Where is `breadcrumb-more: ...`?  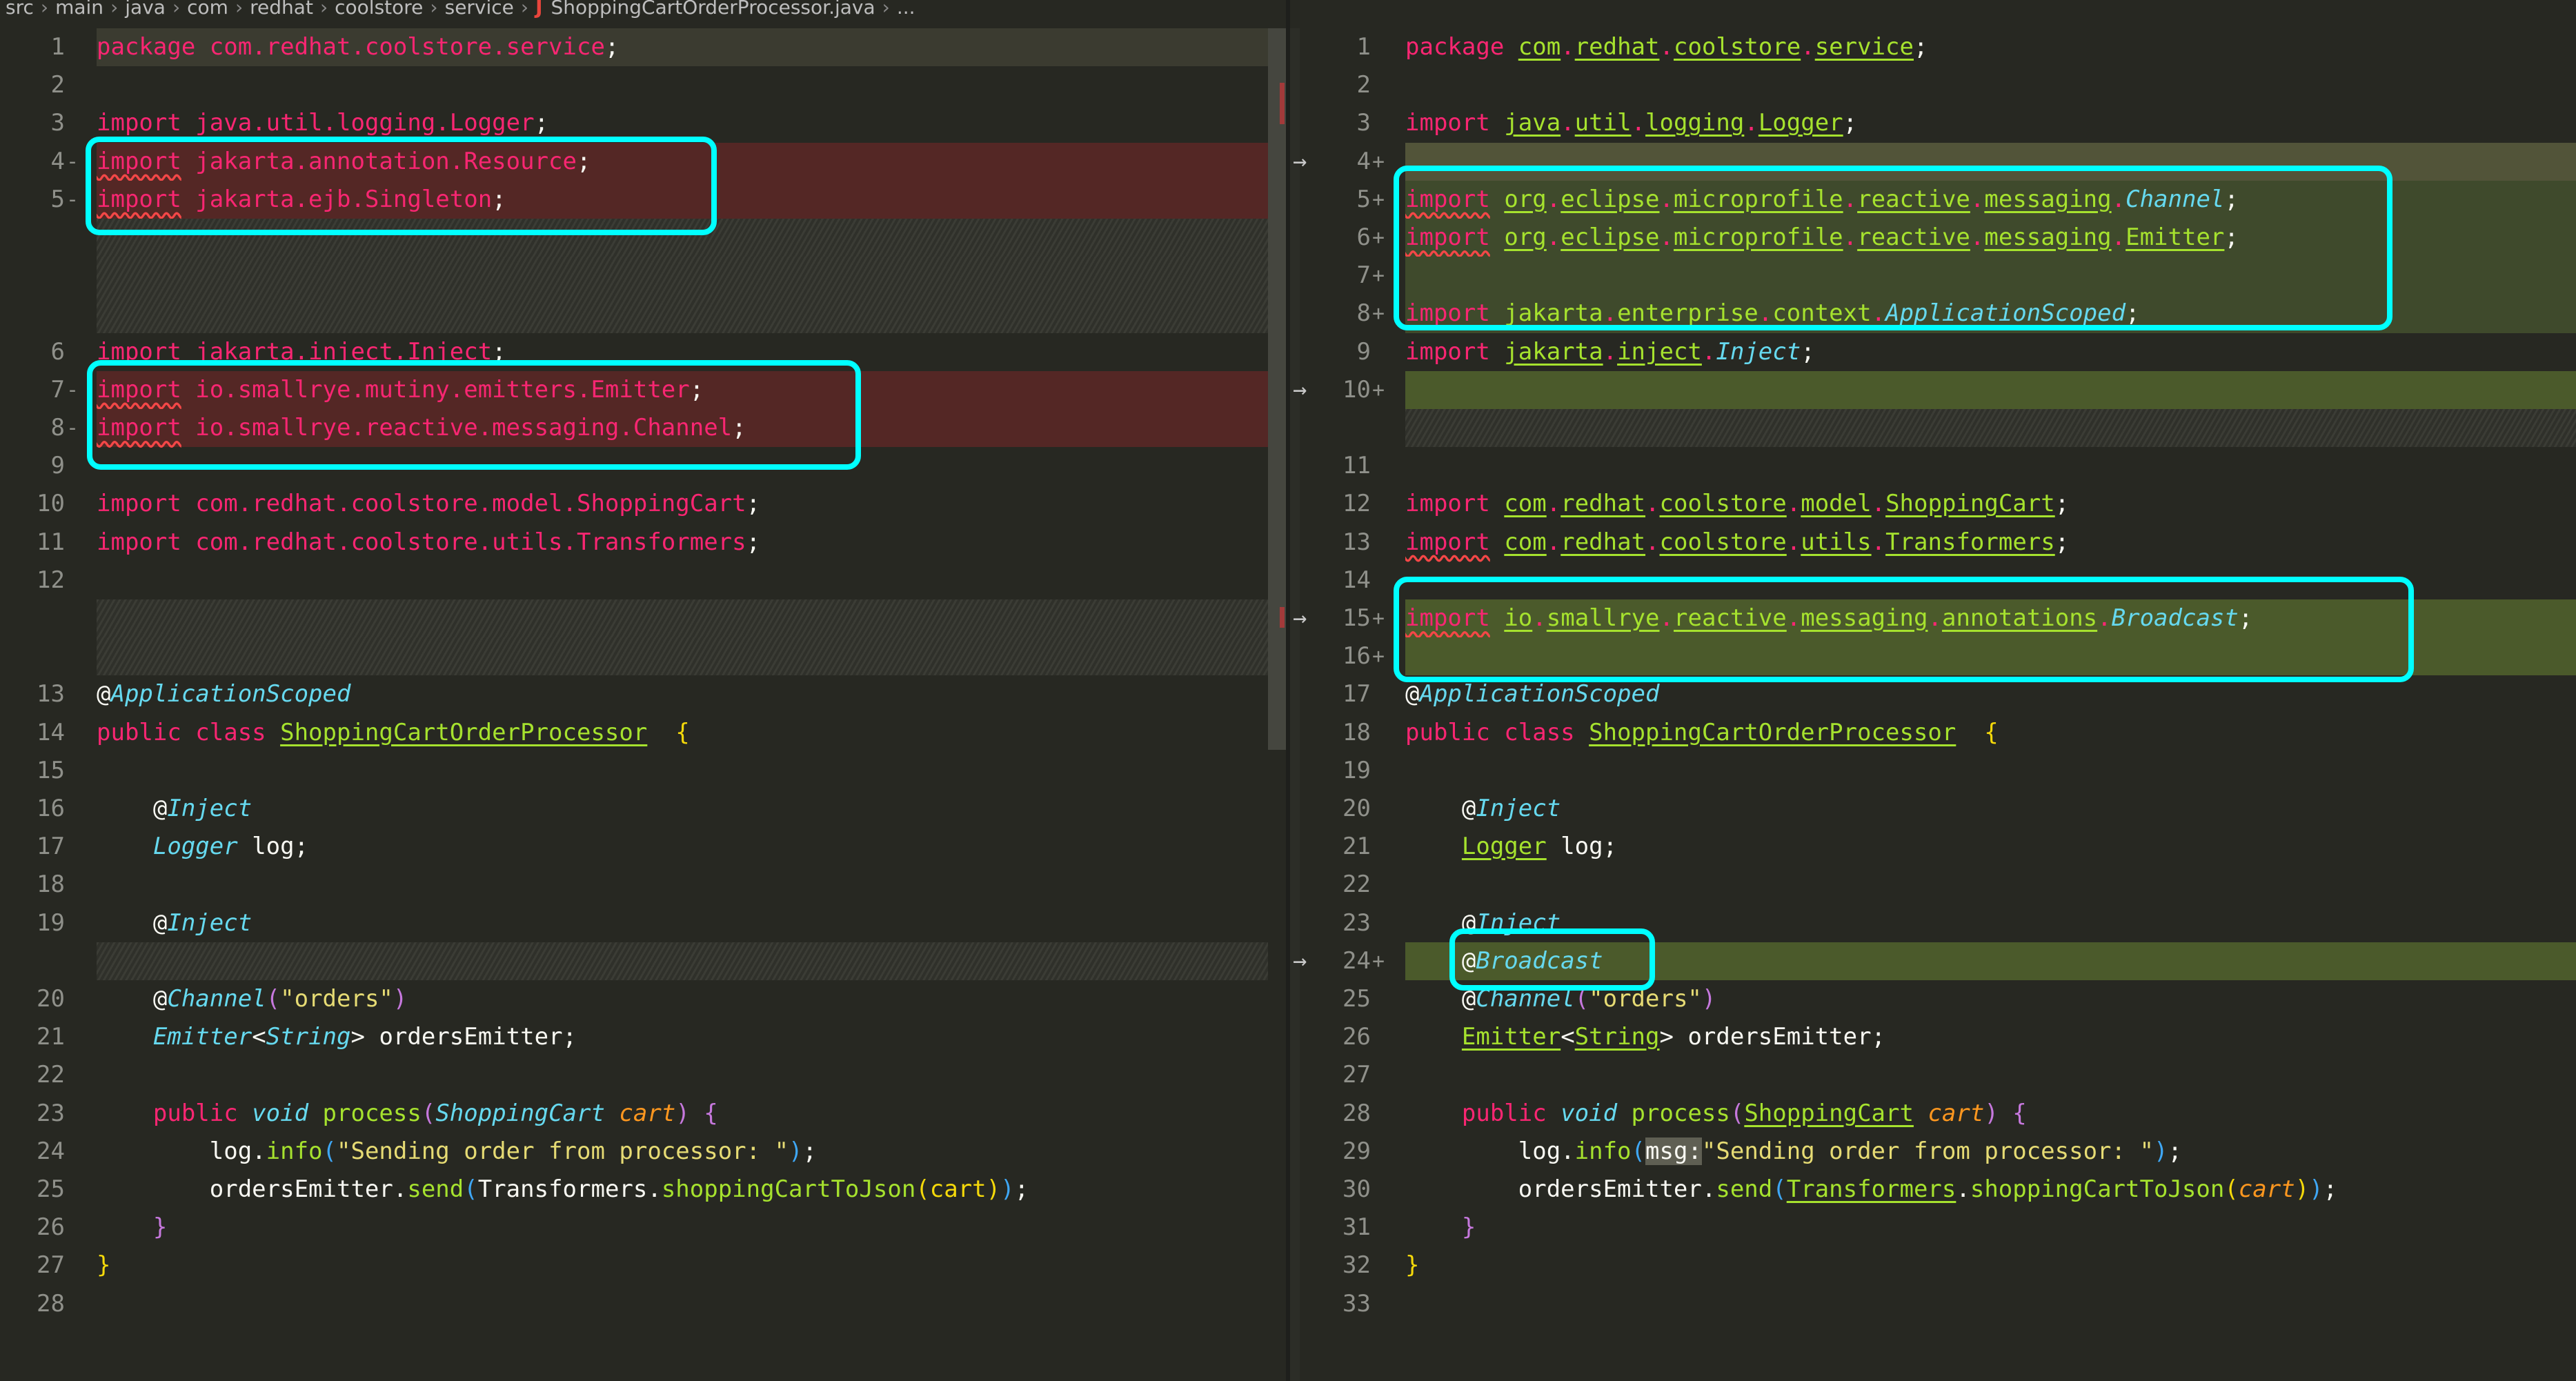 breadcrumb-more: ... is located at coordinates (906, 9).